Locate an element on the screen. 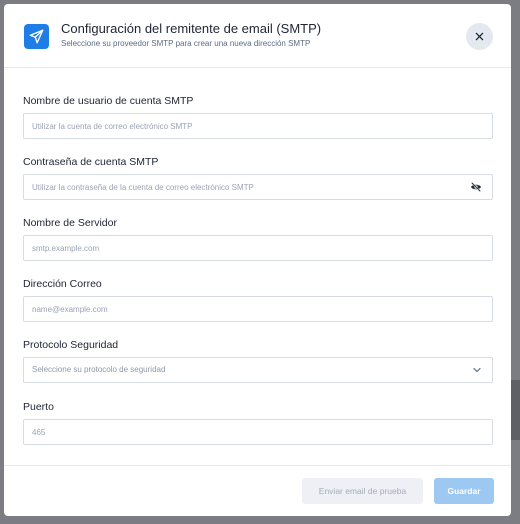  protocol-label: Protocolo Seguridad is located at coordinates (71, 345).